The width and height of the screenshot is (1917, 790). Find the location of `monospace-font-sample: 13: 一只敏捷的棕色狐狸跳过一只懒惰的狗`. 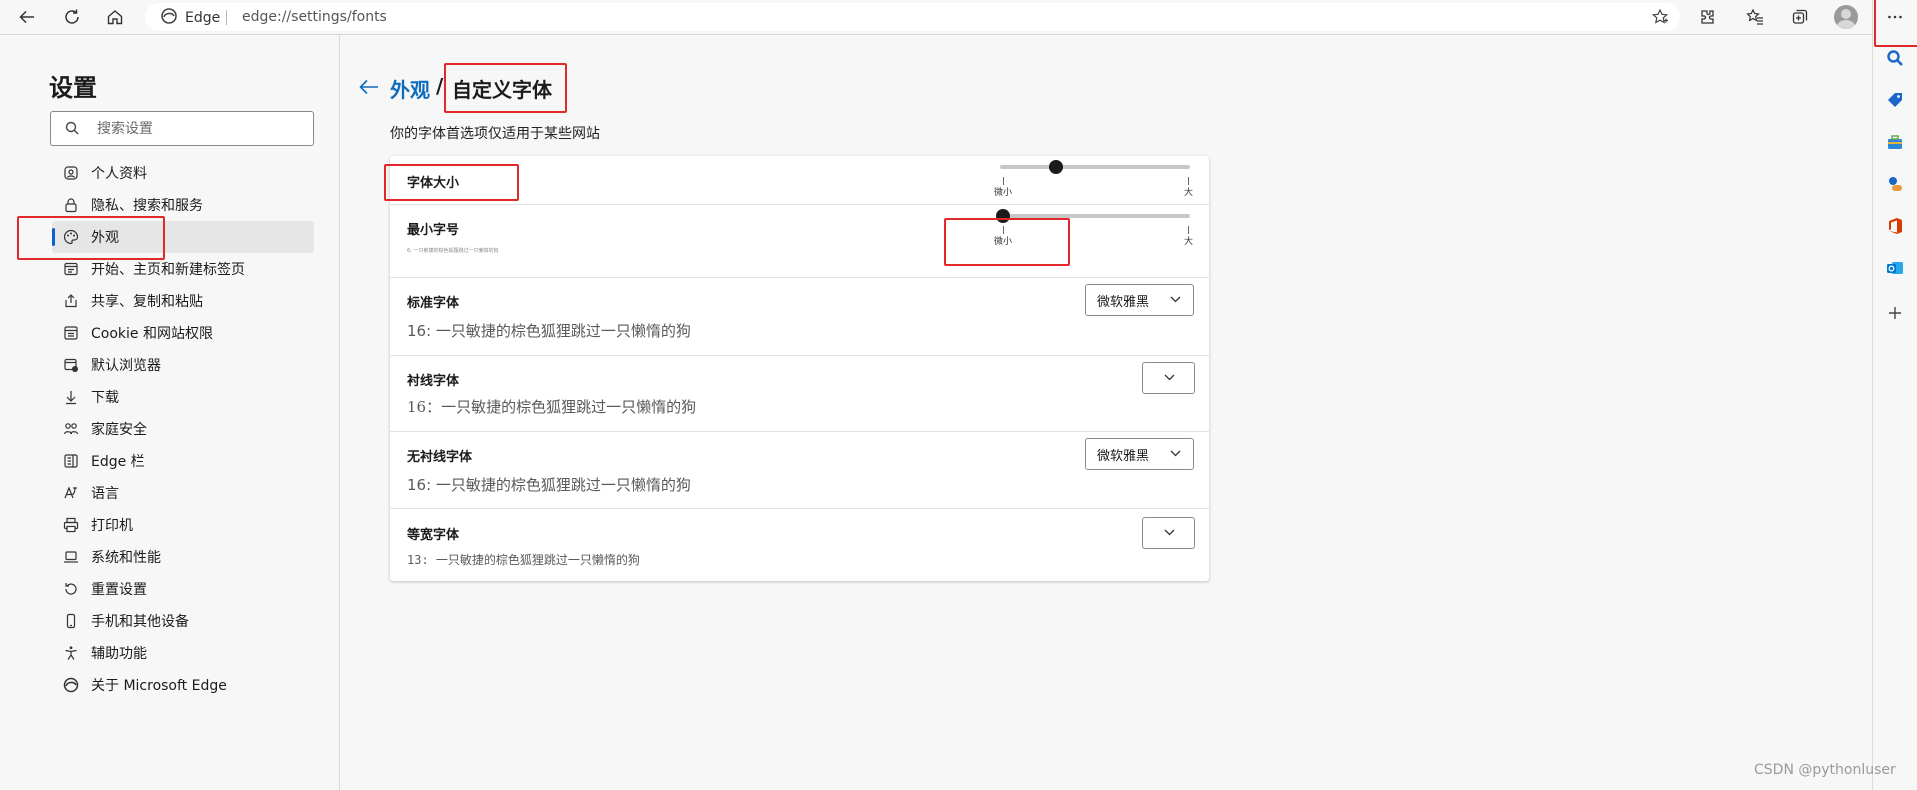

monospace-font-sample: 13: 一只敏捷的棕色狐狸跳过一只懒惰的狗 is located at coordinates (523, 560).